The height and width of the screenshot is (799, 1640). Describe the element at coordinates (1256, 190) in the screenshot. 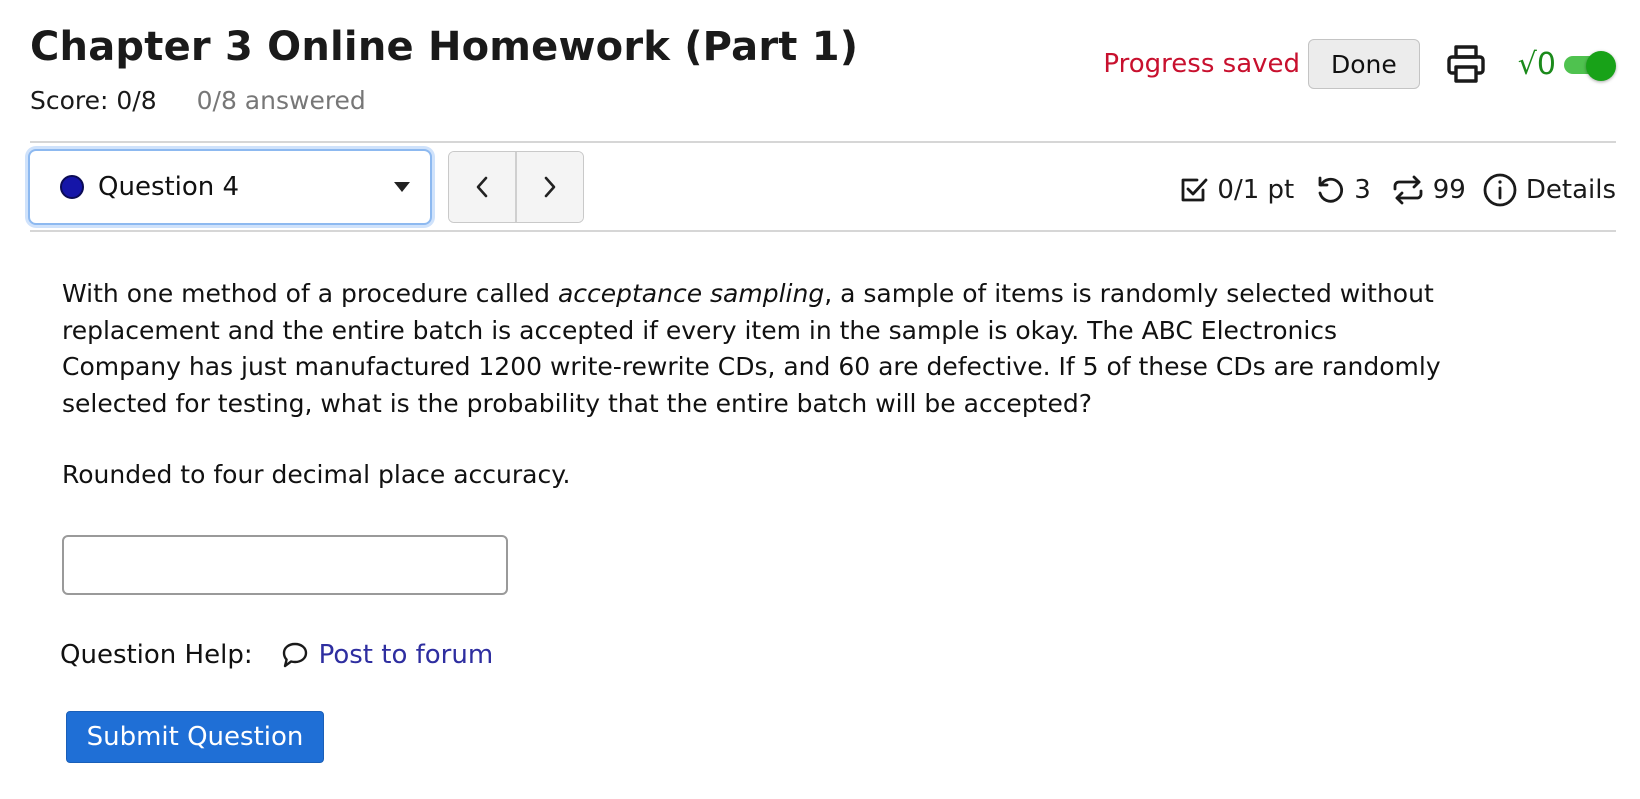

I see `points-text: 0/1 pt` at that location.